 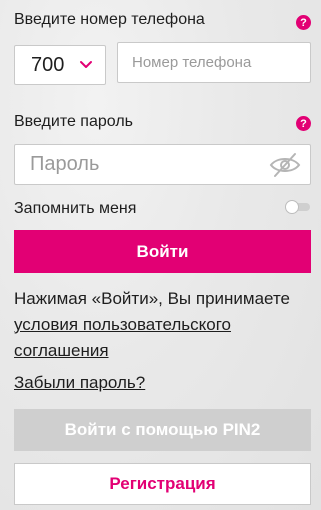 What do you see at coordinates (79, 383) in the screenshot?
I see `forgot-password-link: Забыли пароль?` at bounding box center [79, 383].